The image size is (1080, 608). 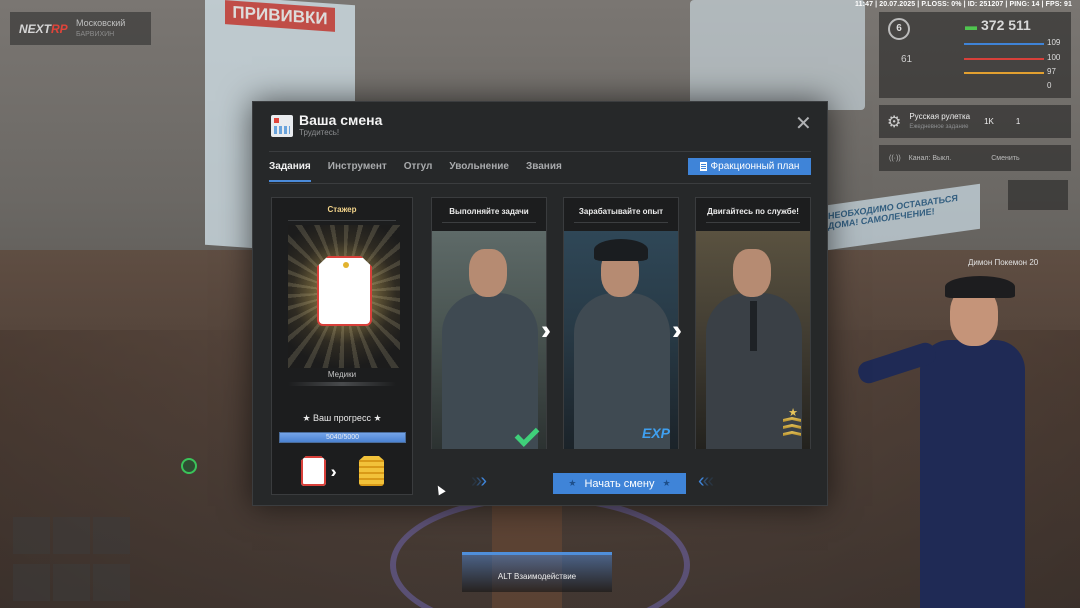 What do you see at coordinates (753, 340) in the screenshot?
I see `step-illustration: ★` at bounding box center [753, 340].